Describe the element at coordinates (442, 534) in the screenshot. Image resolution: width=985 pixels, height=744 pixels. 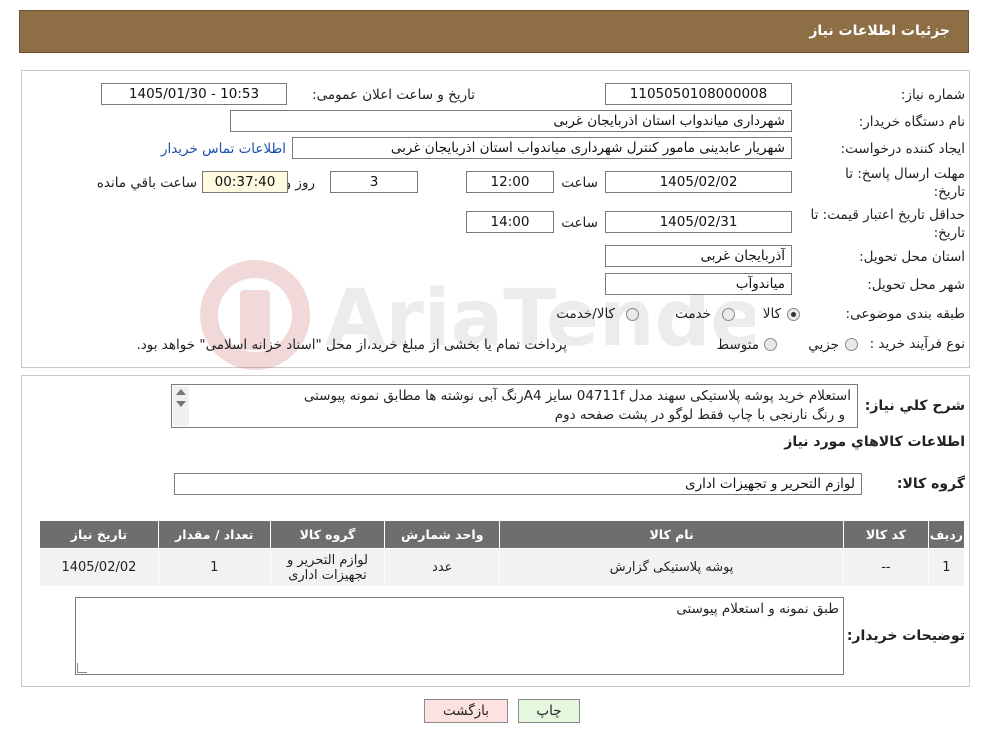
I see `col-unit: واحد شمارش` at that location.